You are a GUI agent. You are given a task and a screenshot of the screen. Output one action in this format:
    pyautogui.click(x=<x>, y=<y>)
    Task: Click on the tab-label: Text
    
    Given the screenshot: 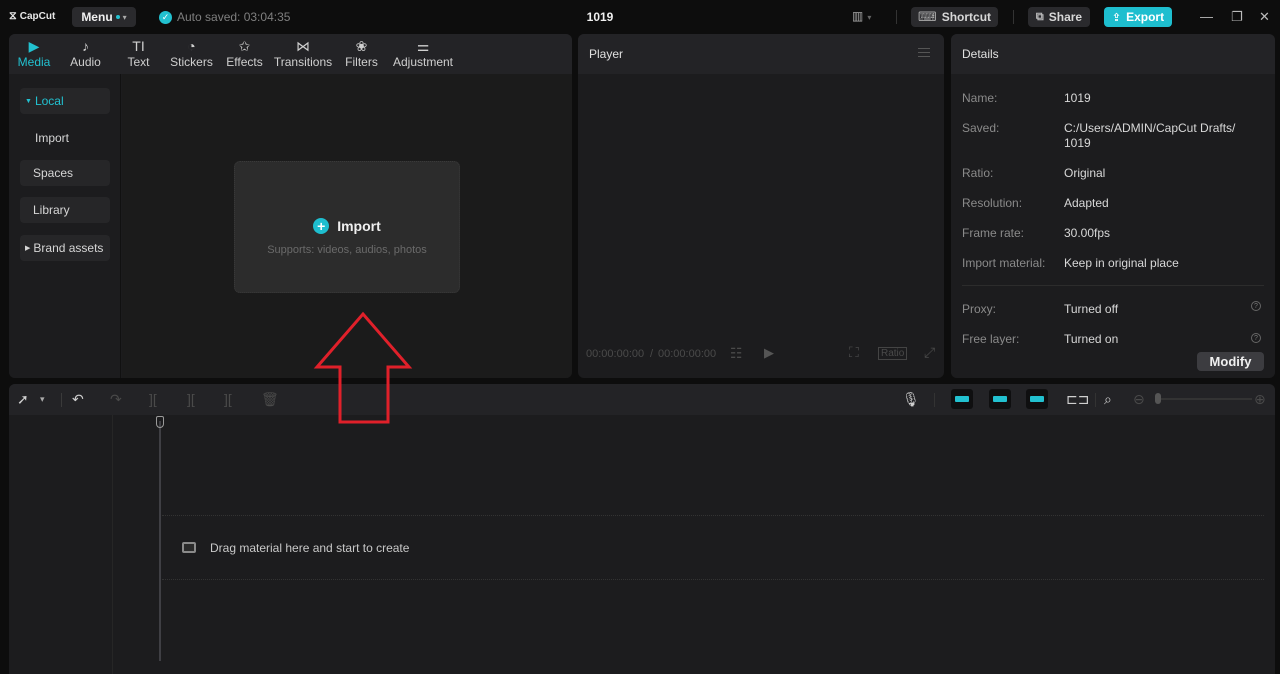 What is the action you would take?
    pyautogui.click(x=138, y=62)
    